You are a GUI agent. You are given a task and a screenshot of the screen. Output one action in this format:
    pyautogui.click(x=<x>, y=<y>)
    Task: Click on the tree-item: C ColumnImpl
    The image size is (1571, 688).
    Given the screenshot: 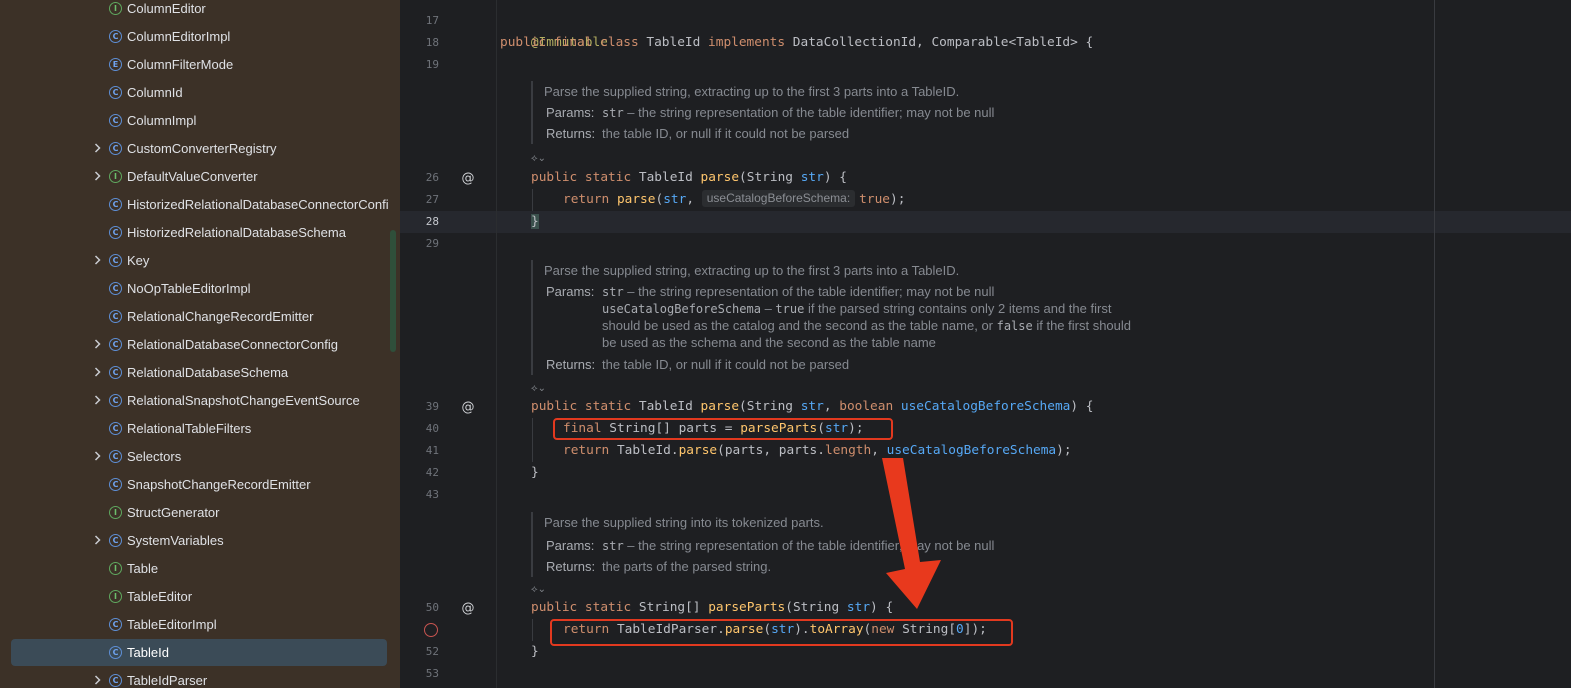 What is the action you would take?
    pyautogui.click(x=200, y=120)
    